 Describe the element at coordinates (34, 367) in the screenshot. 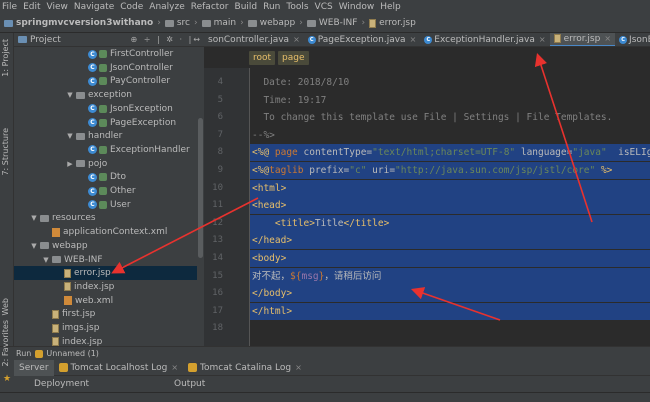

I see `run-tab: Server` at that location.